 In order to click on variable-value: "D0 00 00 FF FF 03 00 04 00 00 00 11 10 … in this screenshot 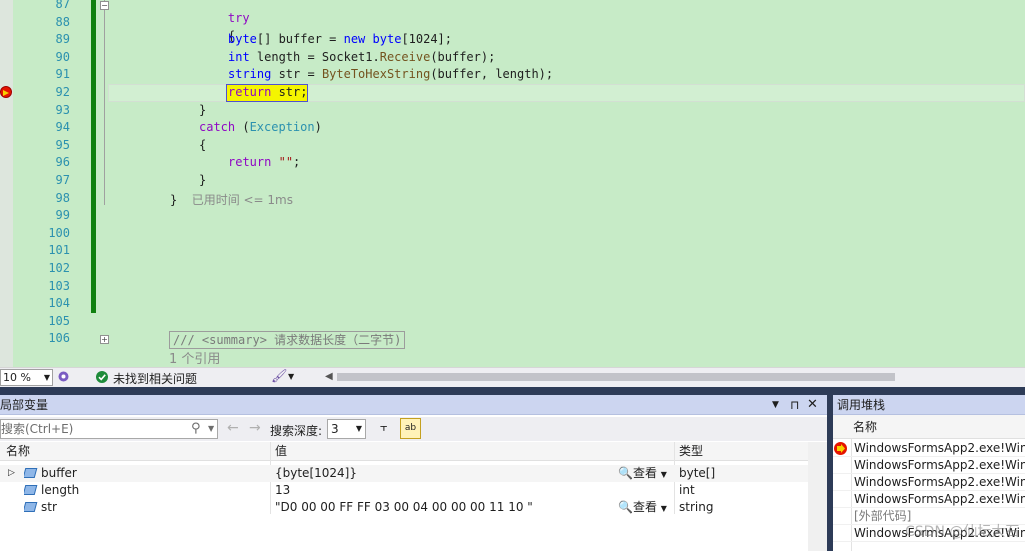, I will do `click(404, 507)`.